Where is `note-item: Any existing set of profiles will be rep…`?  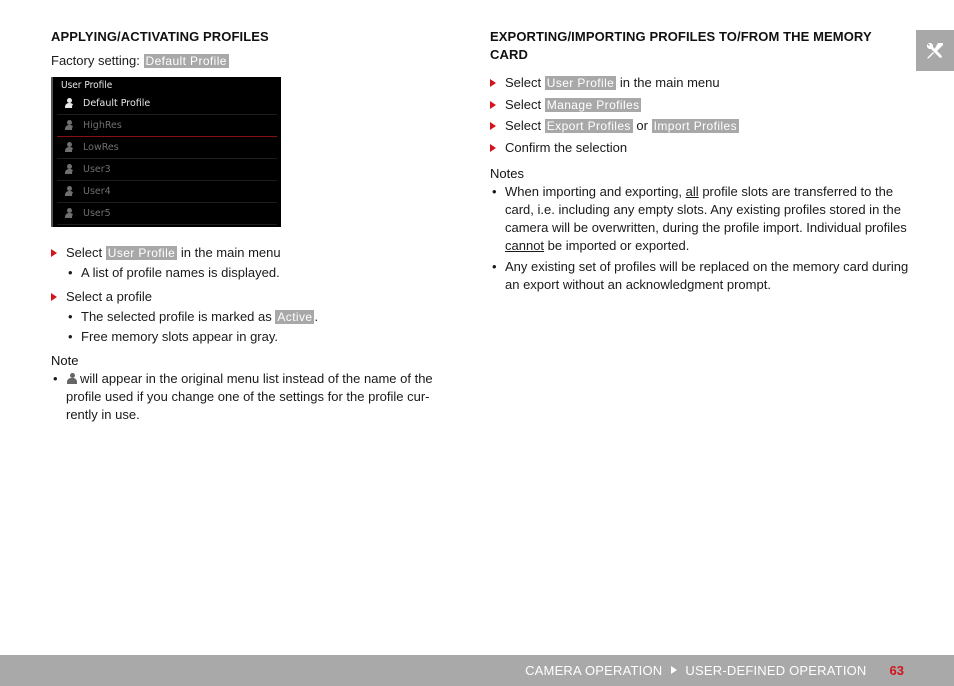
note-item: Any existing set of profiles will be rep… is located at coordinates (700, 276).